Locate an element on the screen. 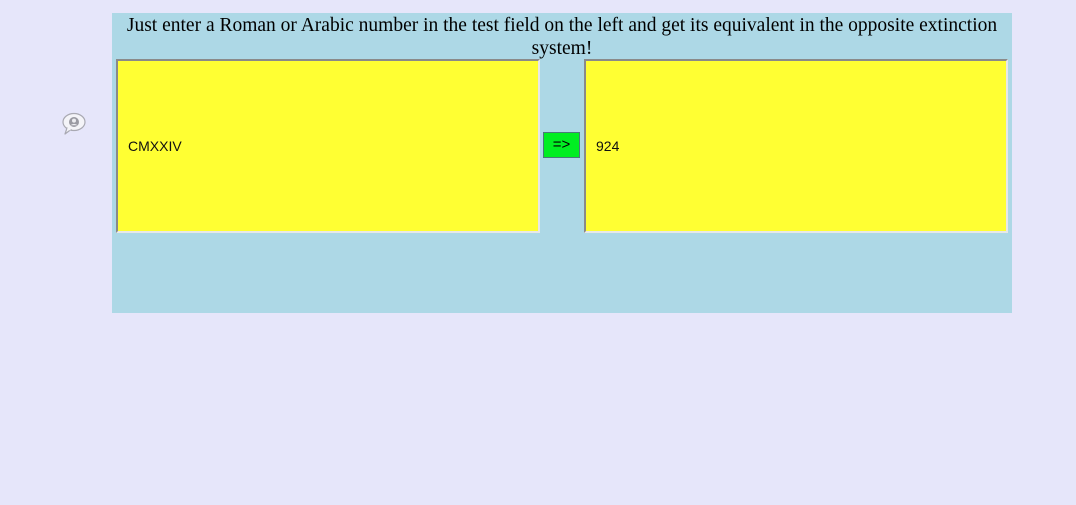 This screenshot has width=1076, height=505. roman-arabic-input-field is located at coordinates (328, 146).